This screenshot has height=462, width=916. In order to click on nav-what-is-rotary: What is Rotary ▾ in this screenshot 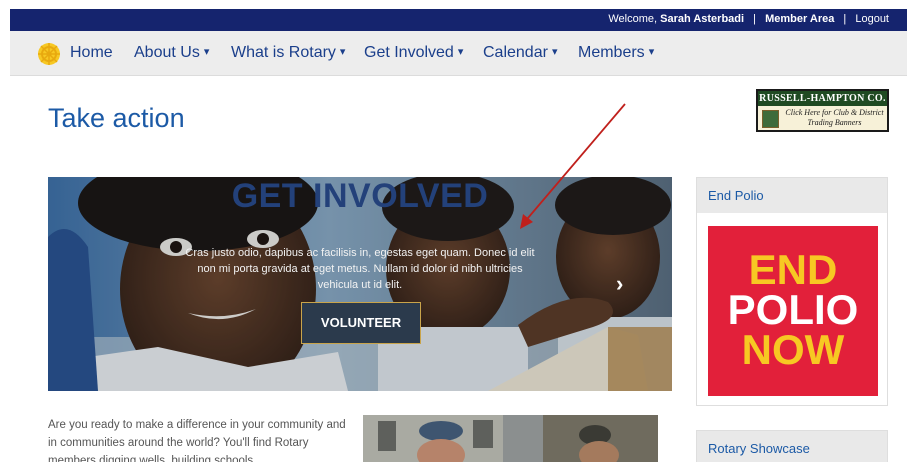, I will do `click(288, 53)`.